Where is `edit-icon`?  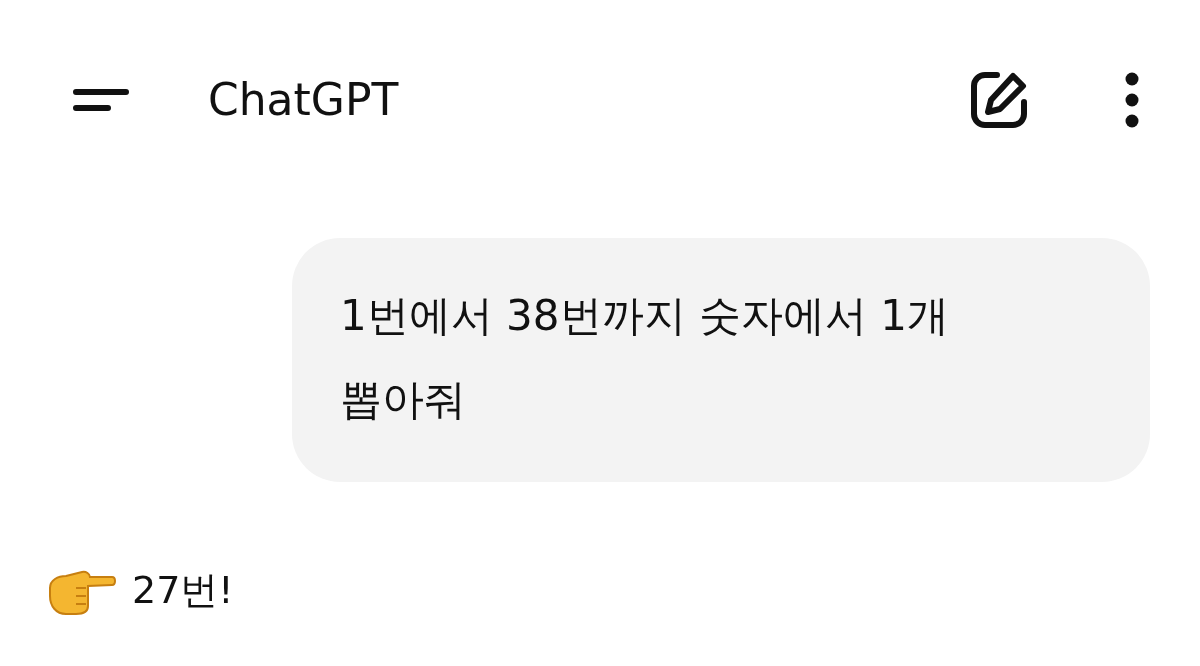
edit-icon is located at coordinates (999, 100).